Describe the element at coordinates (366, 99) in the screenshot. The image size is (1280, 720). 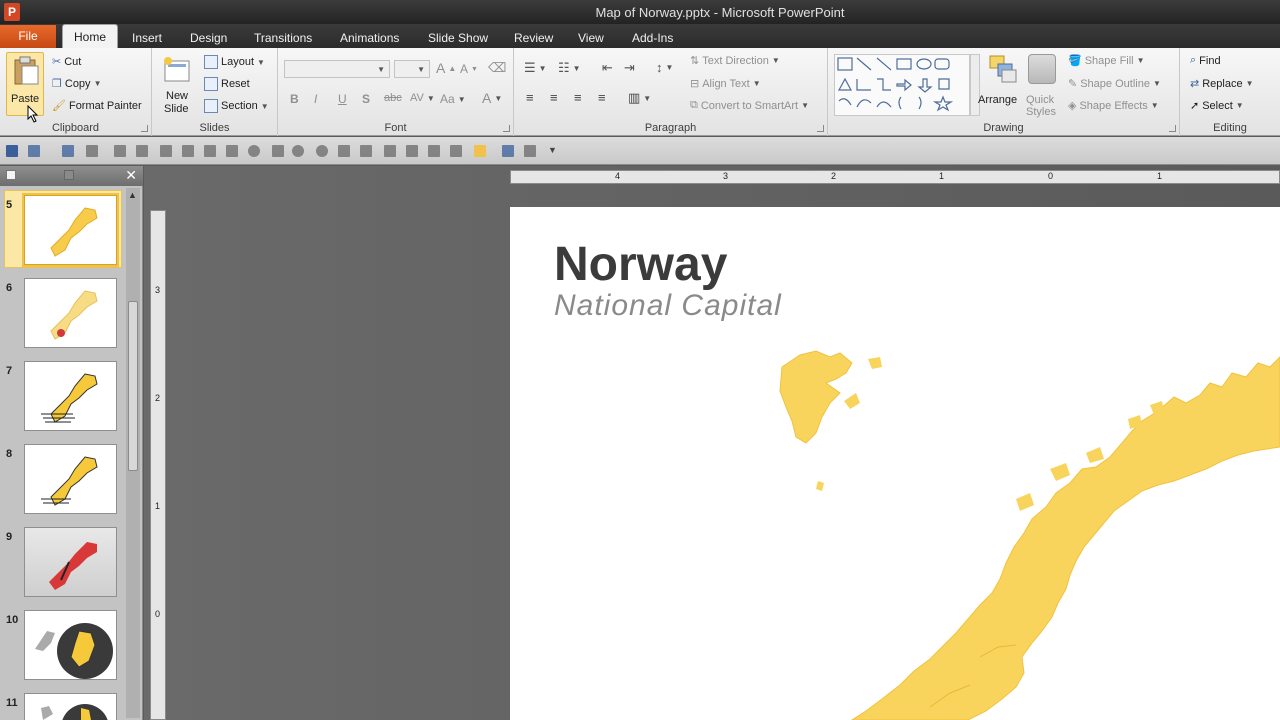
I see `shadow-icon: S` at that location.